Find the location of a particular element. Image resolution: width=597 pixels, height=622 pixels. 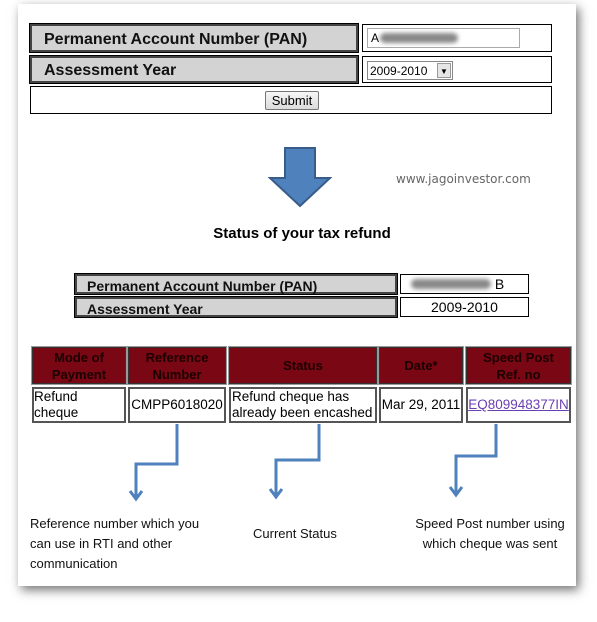

header-mode: Mode of Payment is located at coordinates (79, 365).